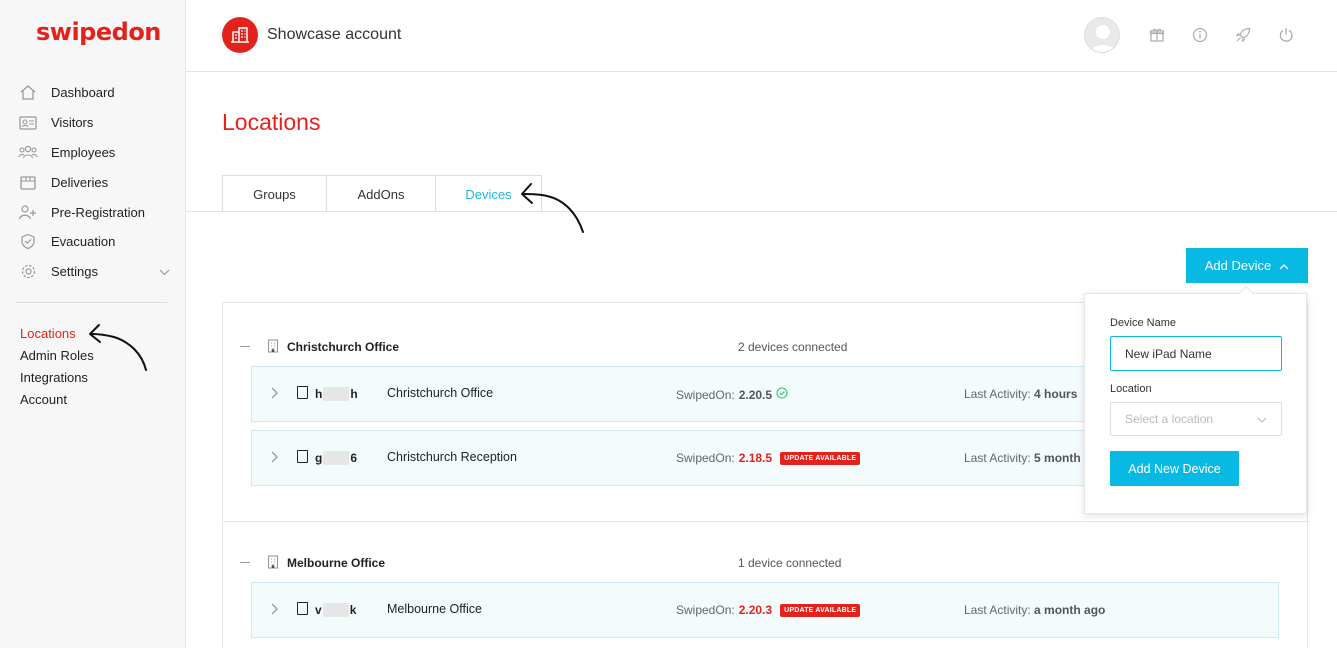 The height and width of the screenshot is (648, 1337). Describe the element at coordinates (768, 610) in the screenshot. I see `device-version: SwipedOn: 2.20.3 UPDATE AVAILABLE` at that location.